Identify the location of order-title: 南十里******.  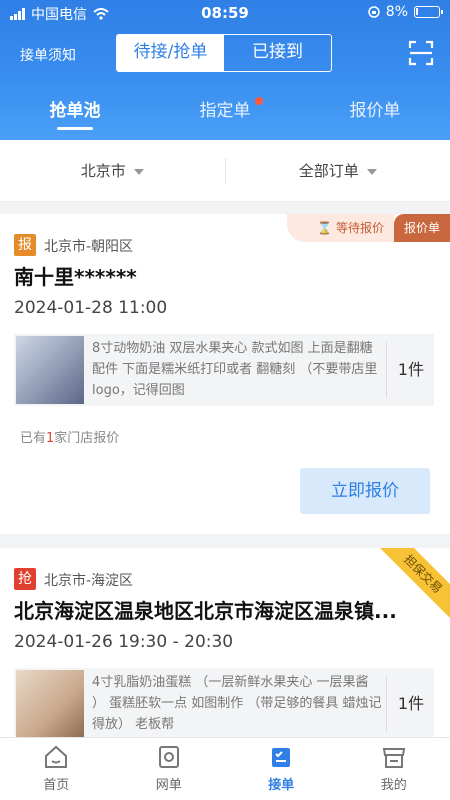
(75, 277).